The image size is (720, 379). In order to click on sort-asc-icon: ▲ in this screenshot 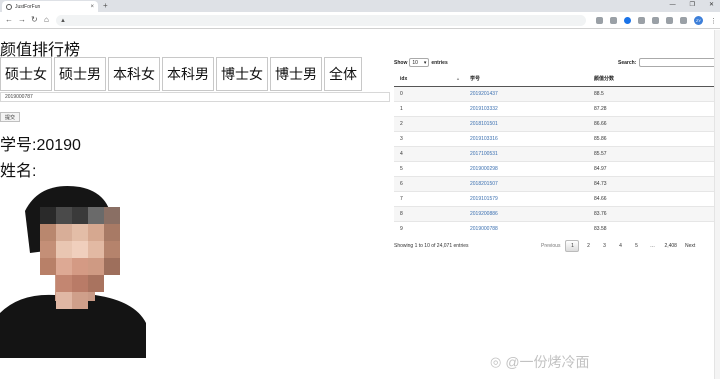, I will do `click(458, 78)`.